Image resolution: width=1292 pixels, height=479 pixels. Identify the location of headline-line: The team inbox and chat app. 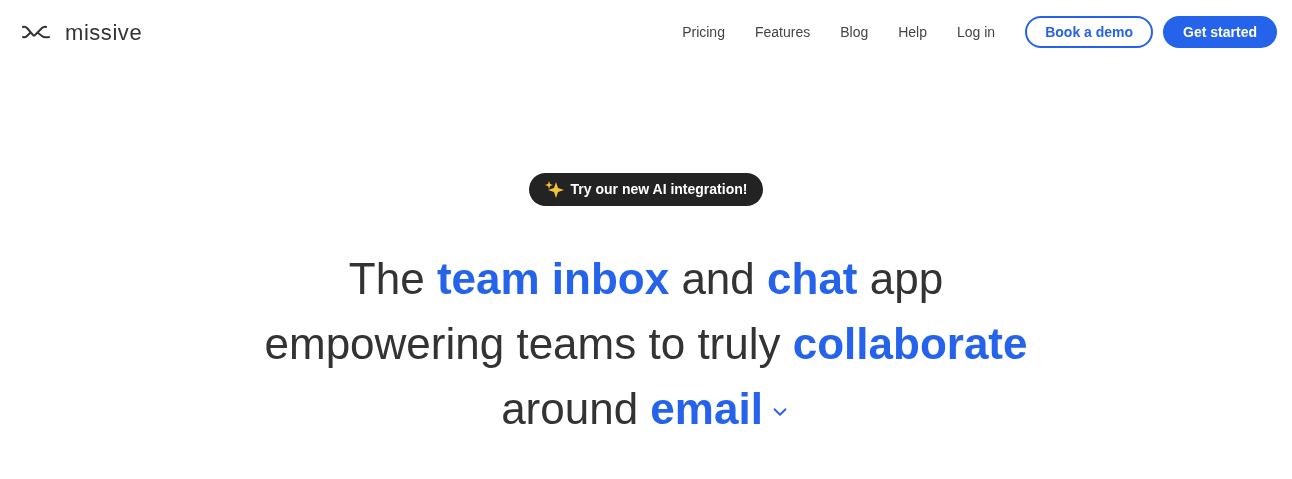
(646, 279).